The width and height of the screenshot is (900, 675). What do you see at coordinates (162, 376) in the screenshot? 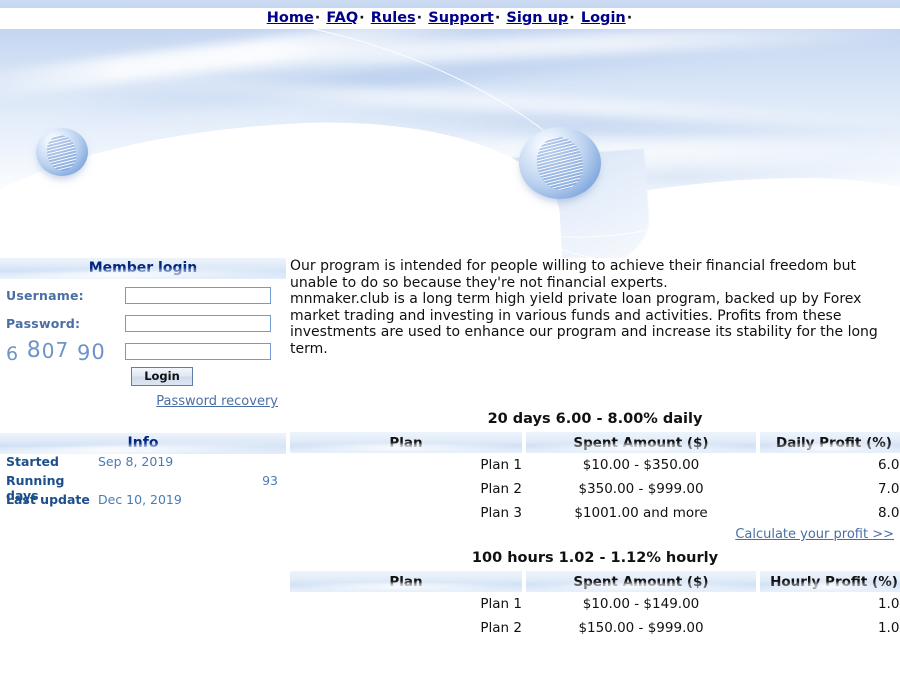
I see `login-button: Login` at bounding box center [162, 376].